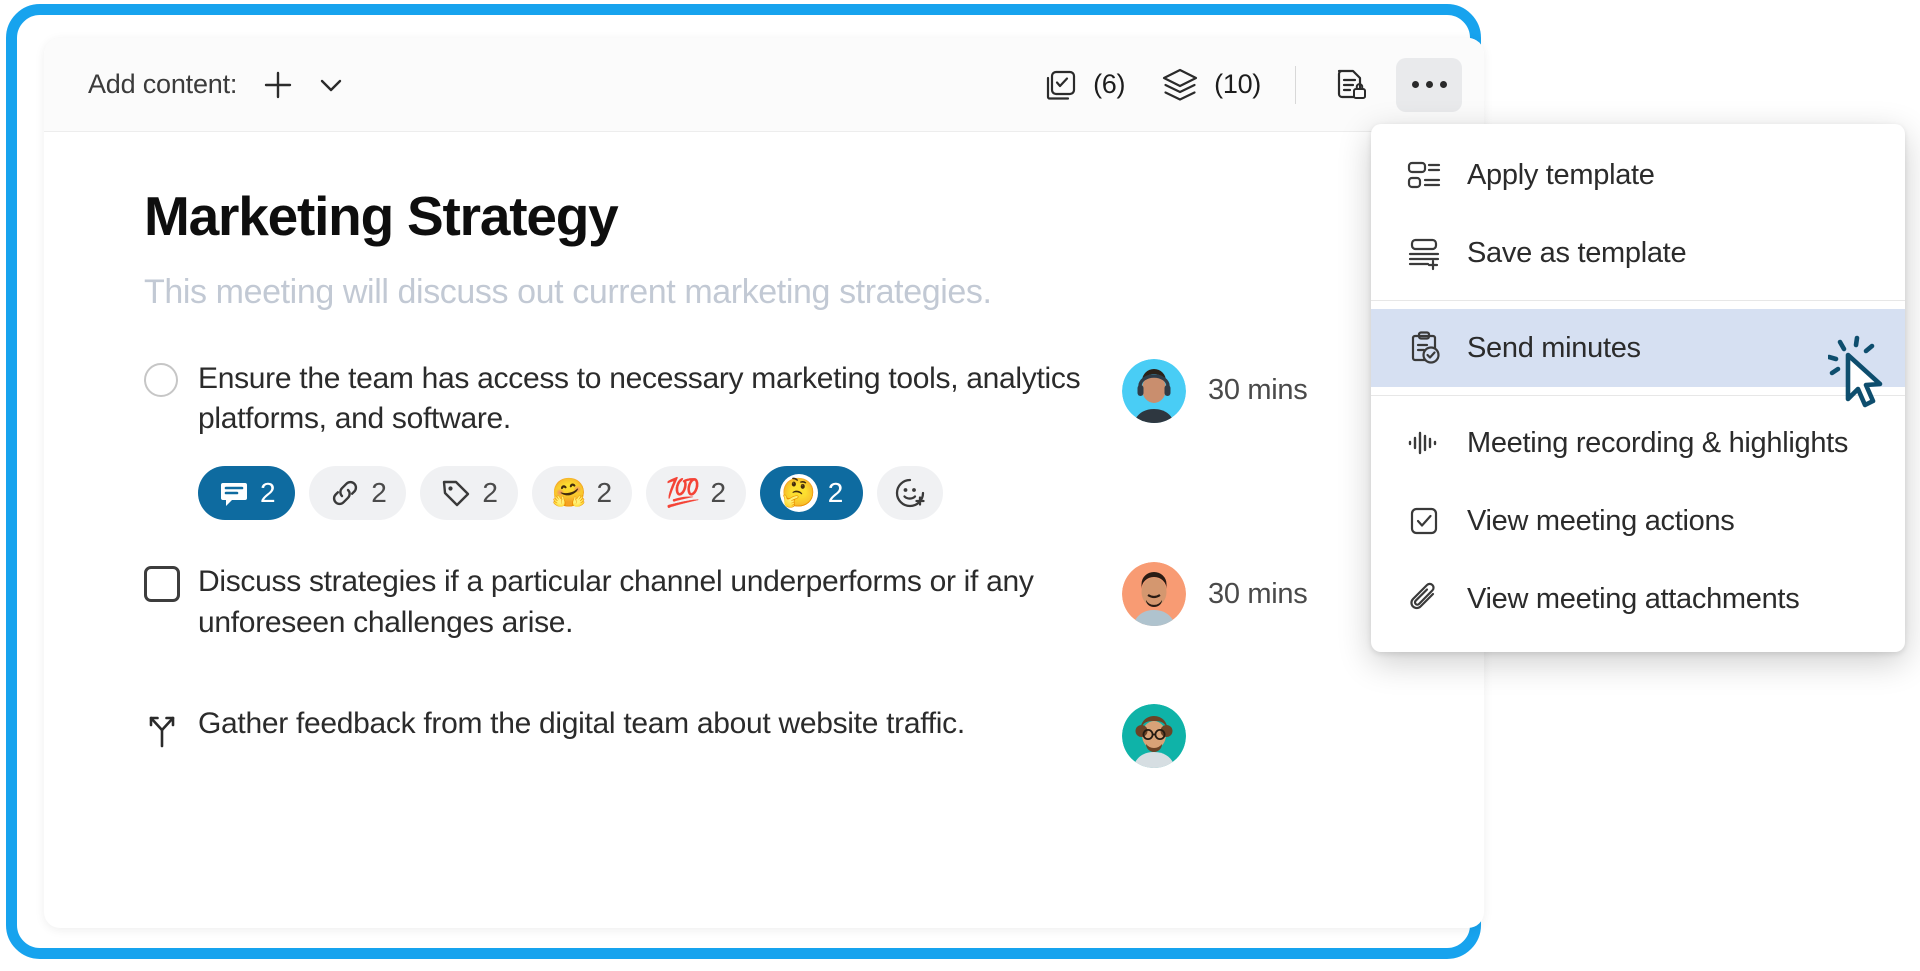 The height and width of the screenshot is (971, 1920). Describe the element at coordinates (1658, 442) in the screenshot. I see `menu-item-label: Meeting recording & highlights` at that location.